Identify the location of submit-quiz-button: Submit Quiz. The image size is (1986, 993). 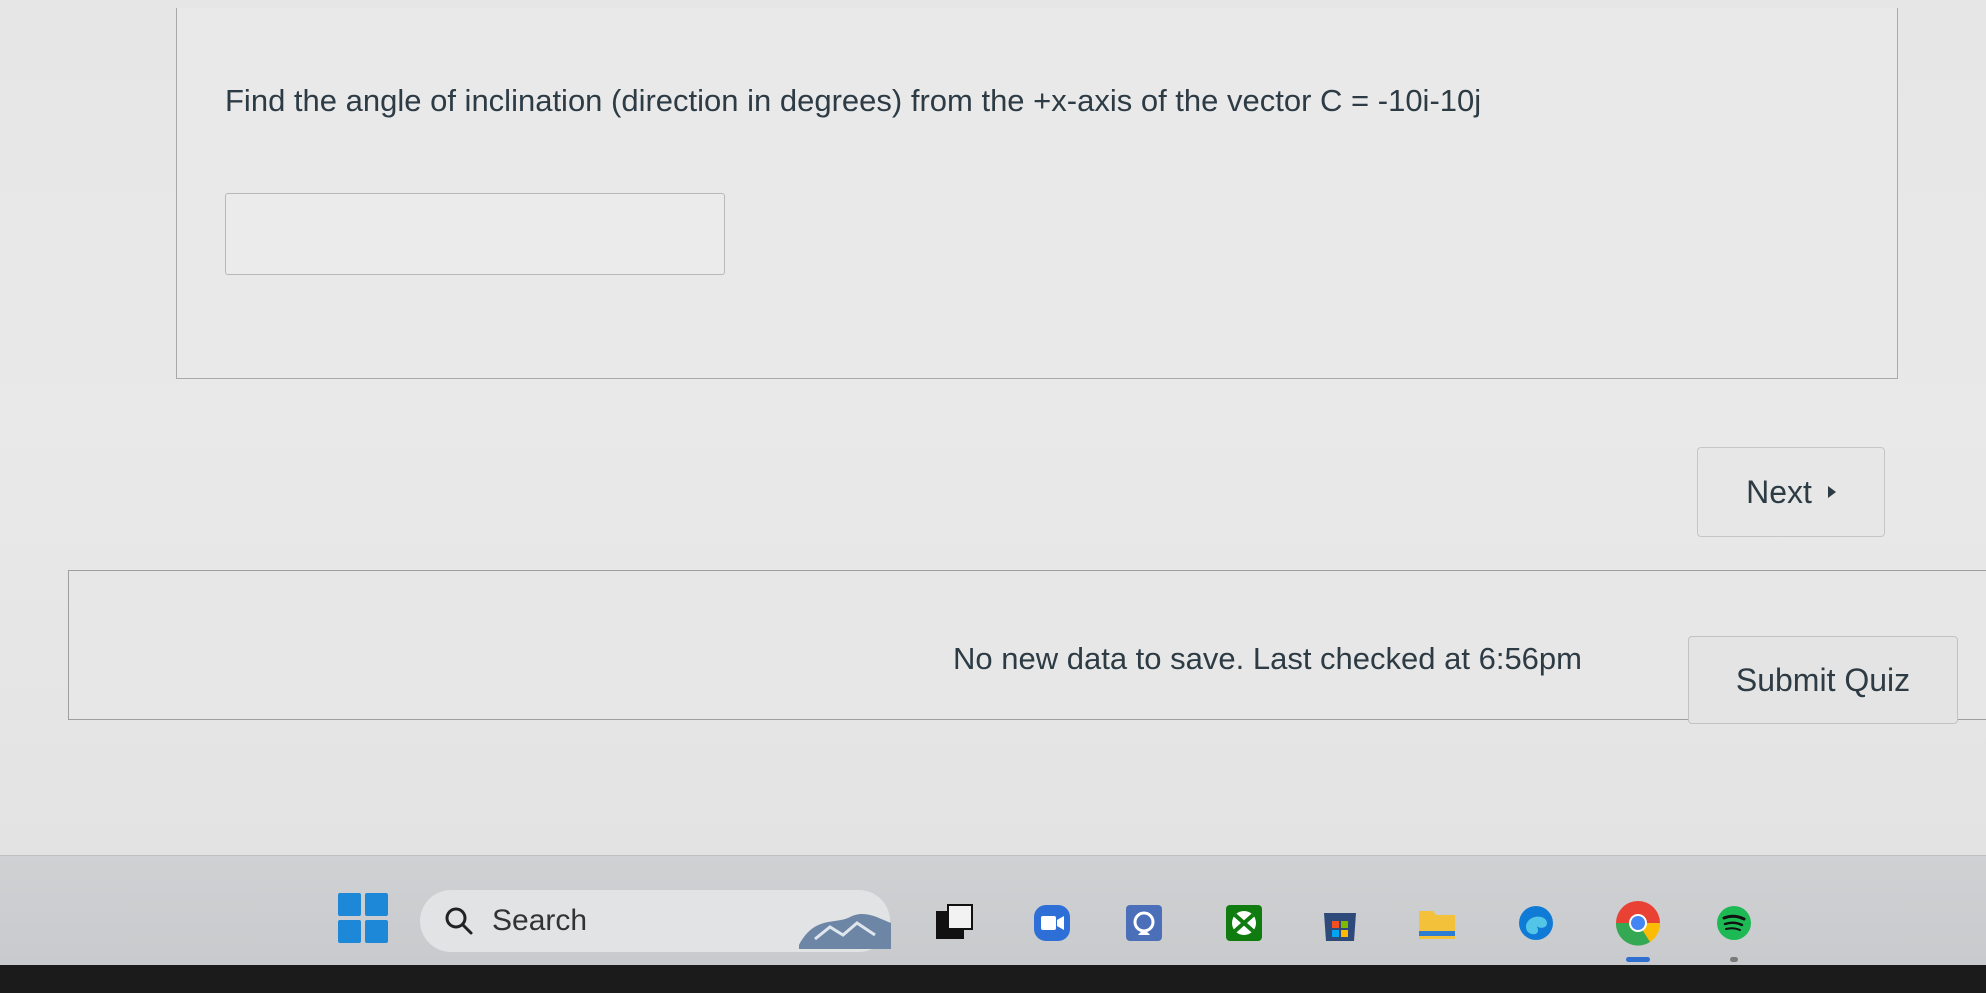
(1823, 680).